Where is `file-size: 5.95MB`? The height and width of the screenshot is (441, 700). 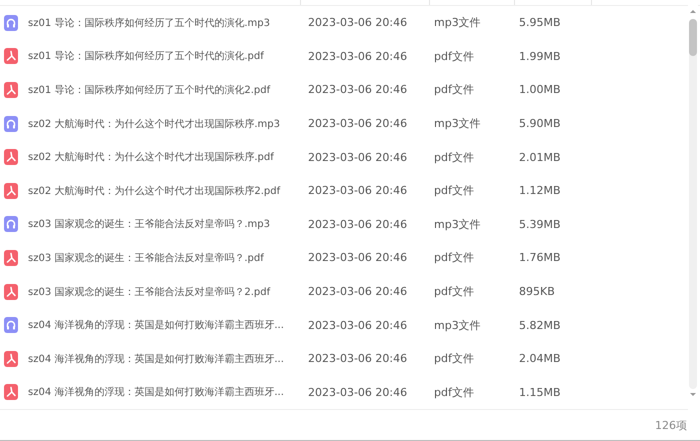
file-size: 5.95MB is located at coordinates (540, 23).